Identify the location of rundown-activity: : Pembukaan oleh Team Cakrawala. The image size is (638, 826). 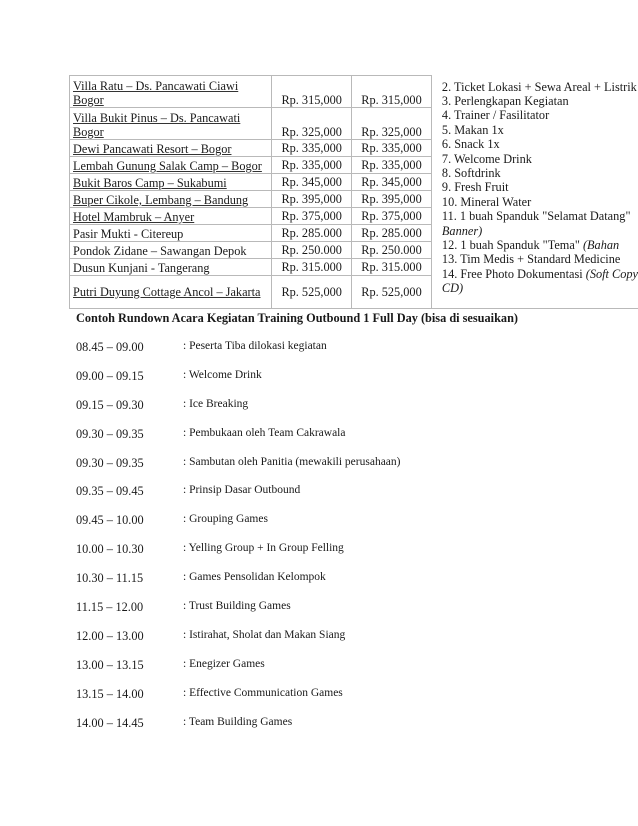
(264, 432).